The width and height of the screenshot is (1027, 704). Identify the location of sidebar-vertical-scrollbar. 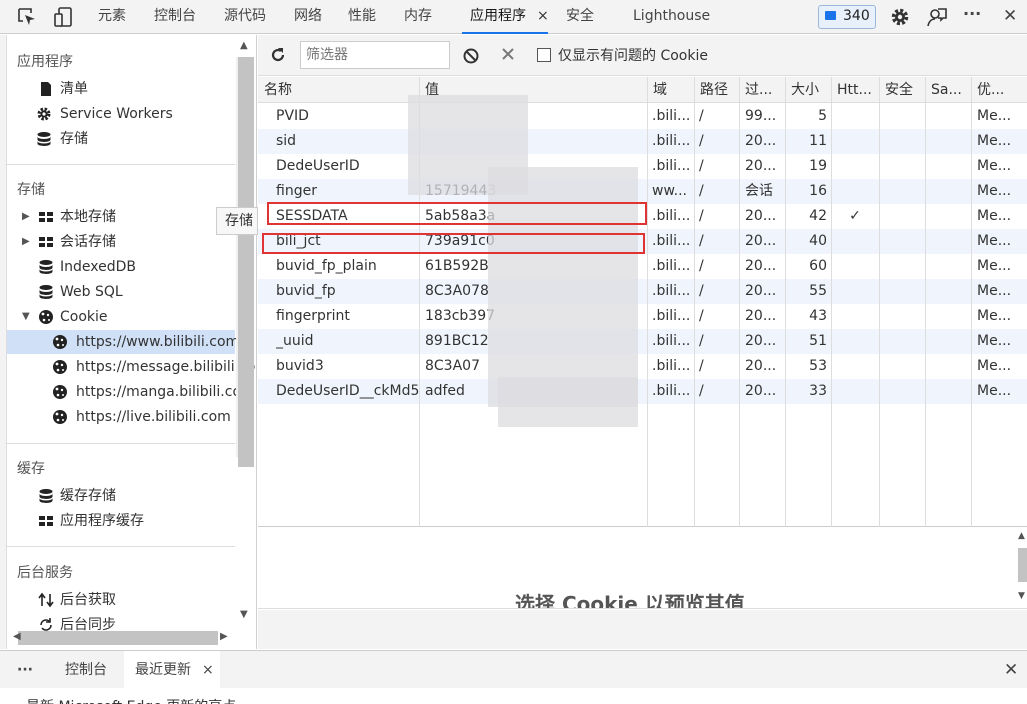
(245, 262).